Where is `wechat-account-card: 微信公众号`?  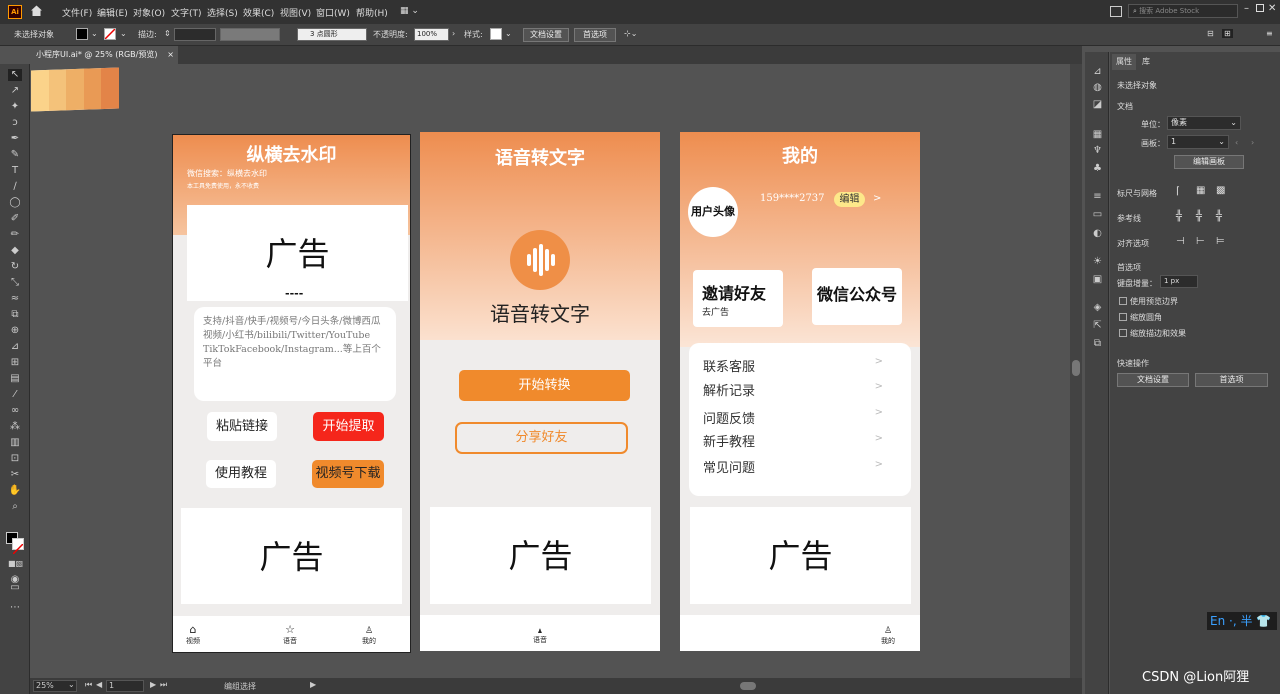
wechat-account-card: 微信公众号 is located at coordinates (857, 296).